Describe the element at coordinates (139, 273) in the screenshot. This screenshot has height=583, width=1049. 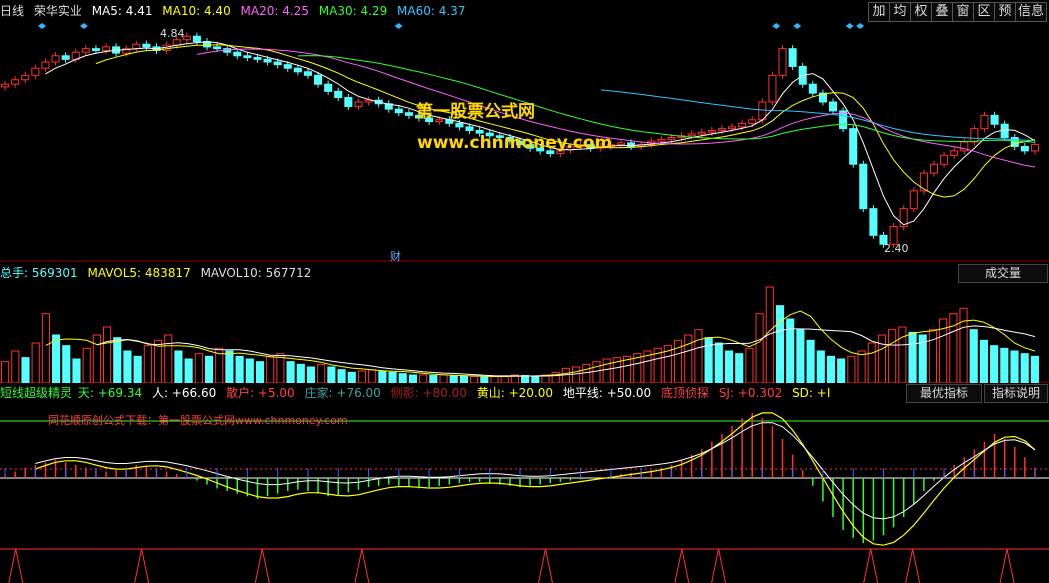
I see `mavol5-value: MAVOL5: 483817` at that location.